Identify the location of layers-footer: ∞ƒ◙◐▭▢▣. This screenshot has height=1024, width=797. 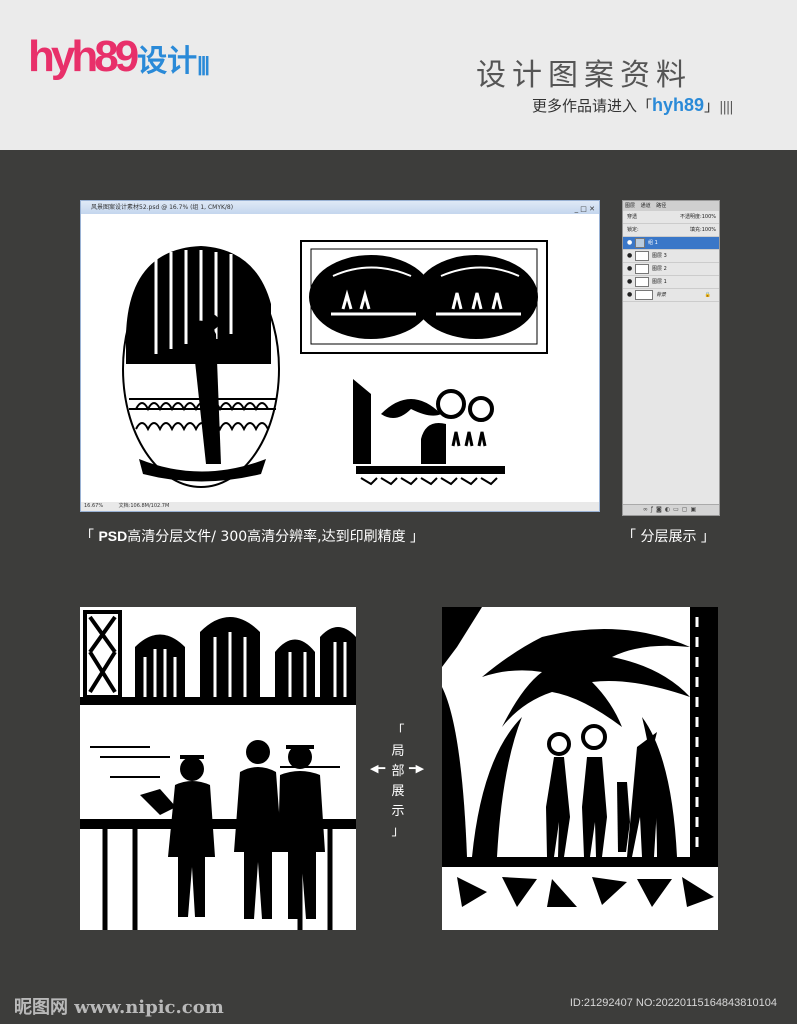
(671, 509).